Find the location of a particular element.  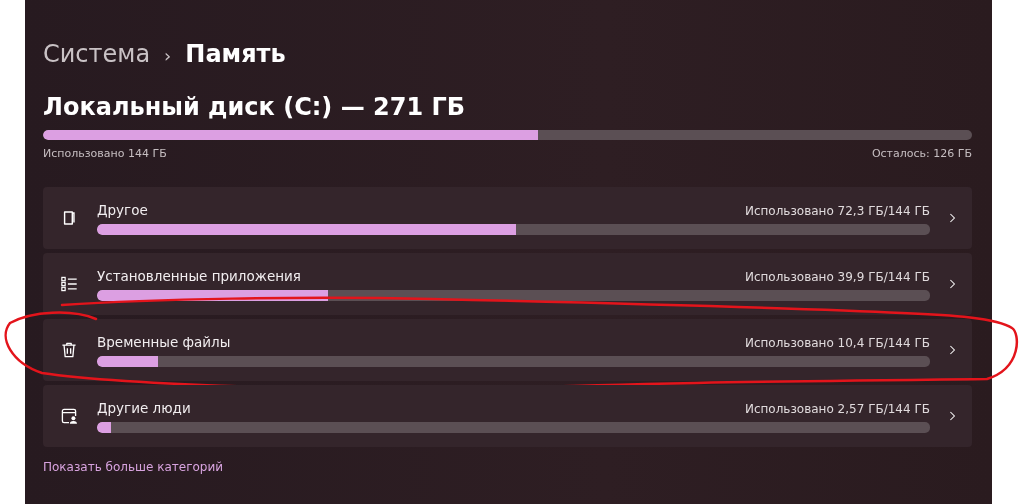

category-name: Другое is located at coordinates (122, 209).